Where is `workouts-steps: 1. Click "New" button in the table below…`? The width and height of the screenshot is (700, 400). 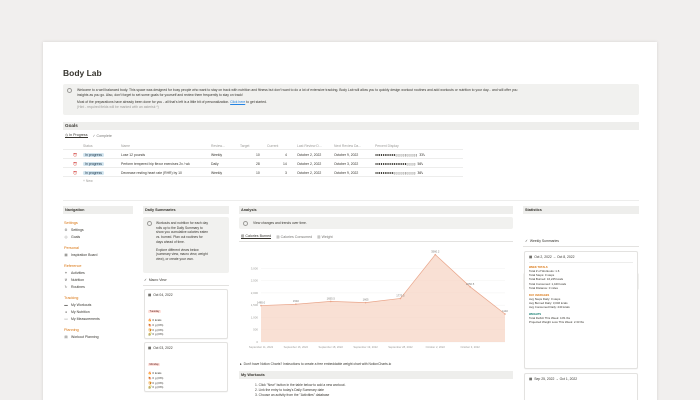
workouts-steps: 1. Click "New" button in the table below… is located at coordinates (300, 391).